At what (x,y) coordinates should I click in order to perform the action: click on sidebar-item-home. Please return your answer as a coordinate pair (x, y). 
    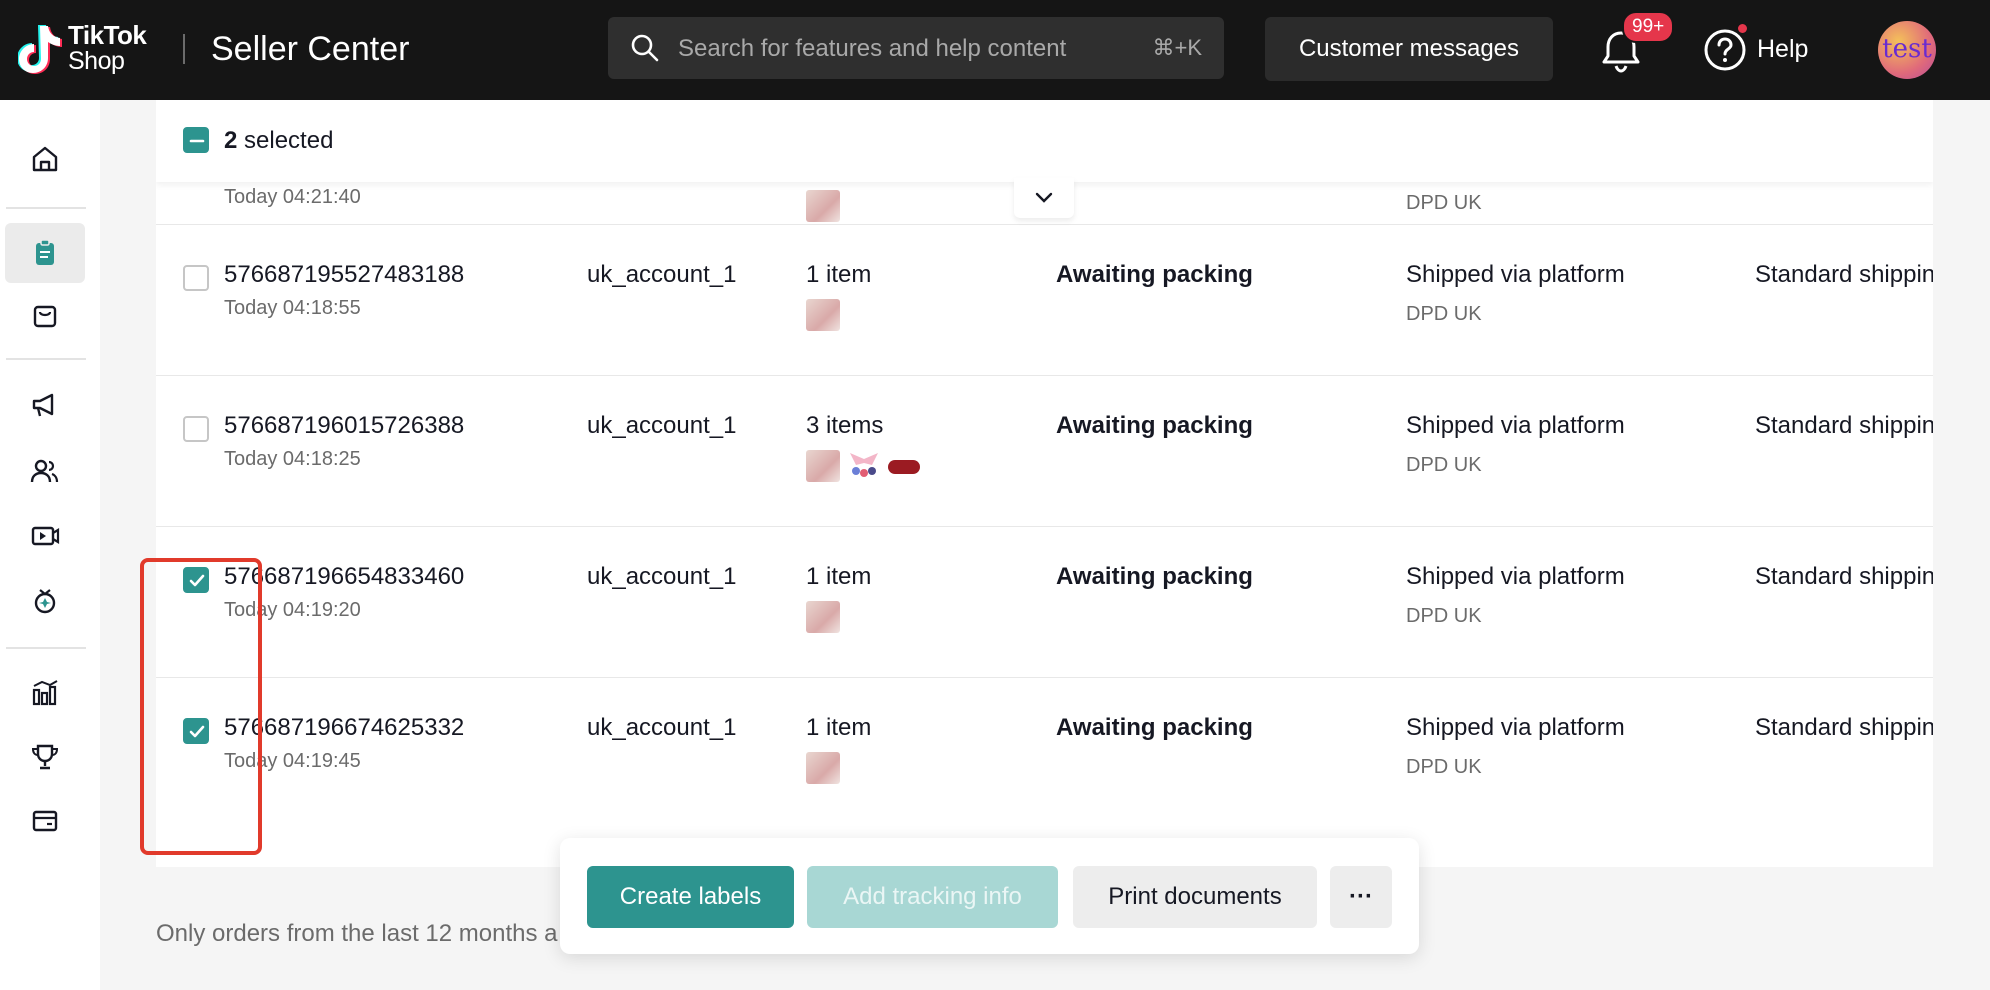
    Looking at the image, I should click on (45, 159).